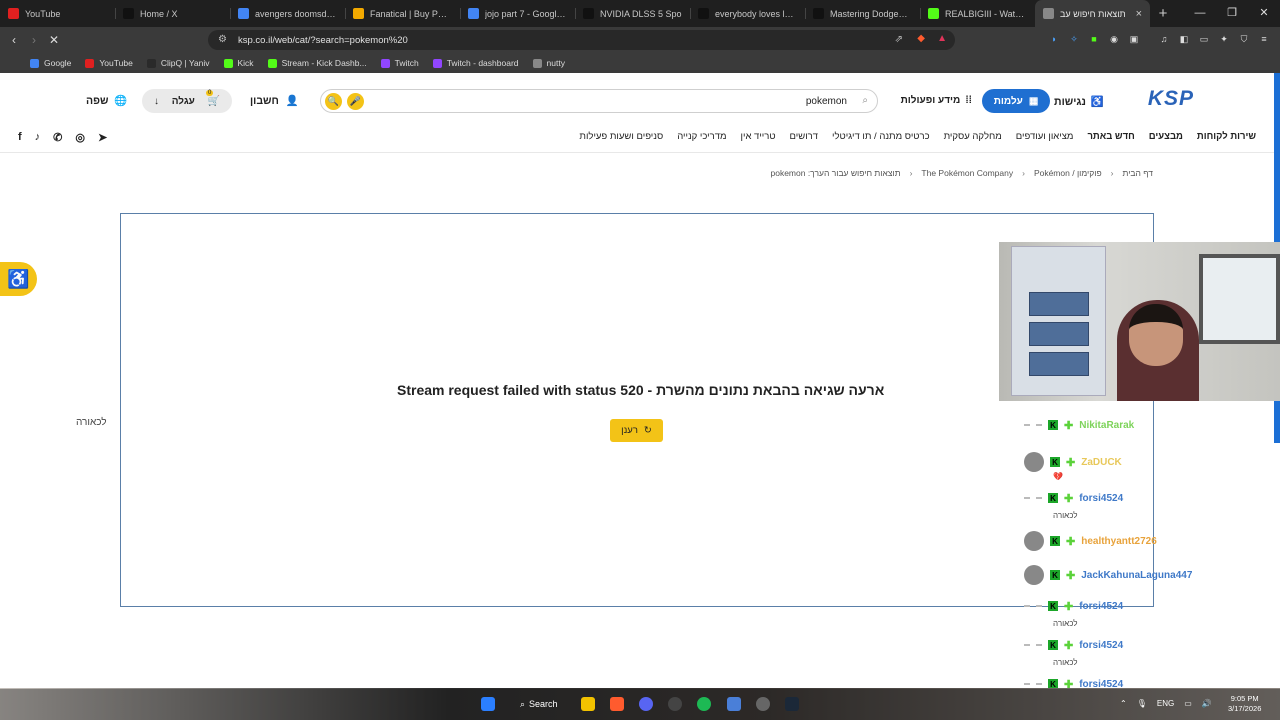 The image size is (1280, 720). I want to click on browser-tab: everybody loves leon, so click(747, 13).